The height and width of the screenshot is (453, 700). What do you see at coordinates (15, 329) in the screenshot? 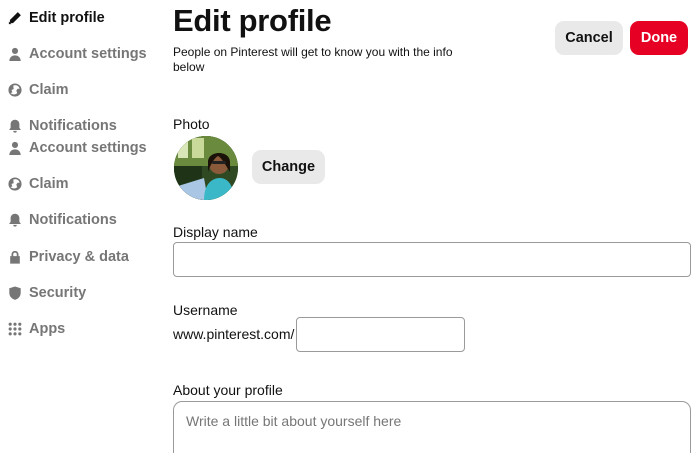
I see `apps-grid-icon` at bounding box center [15, 329].